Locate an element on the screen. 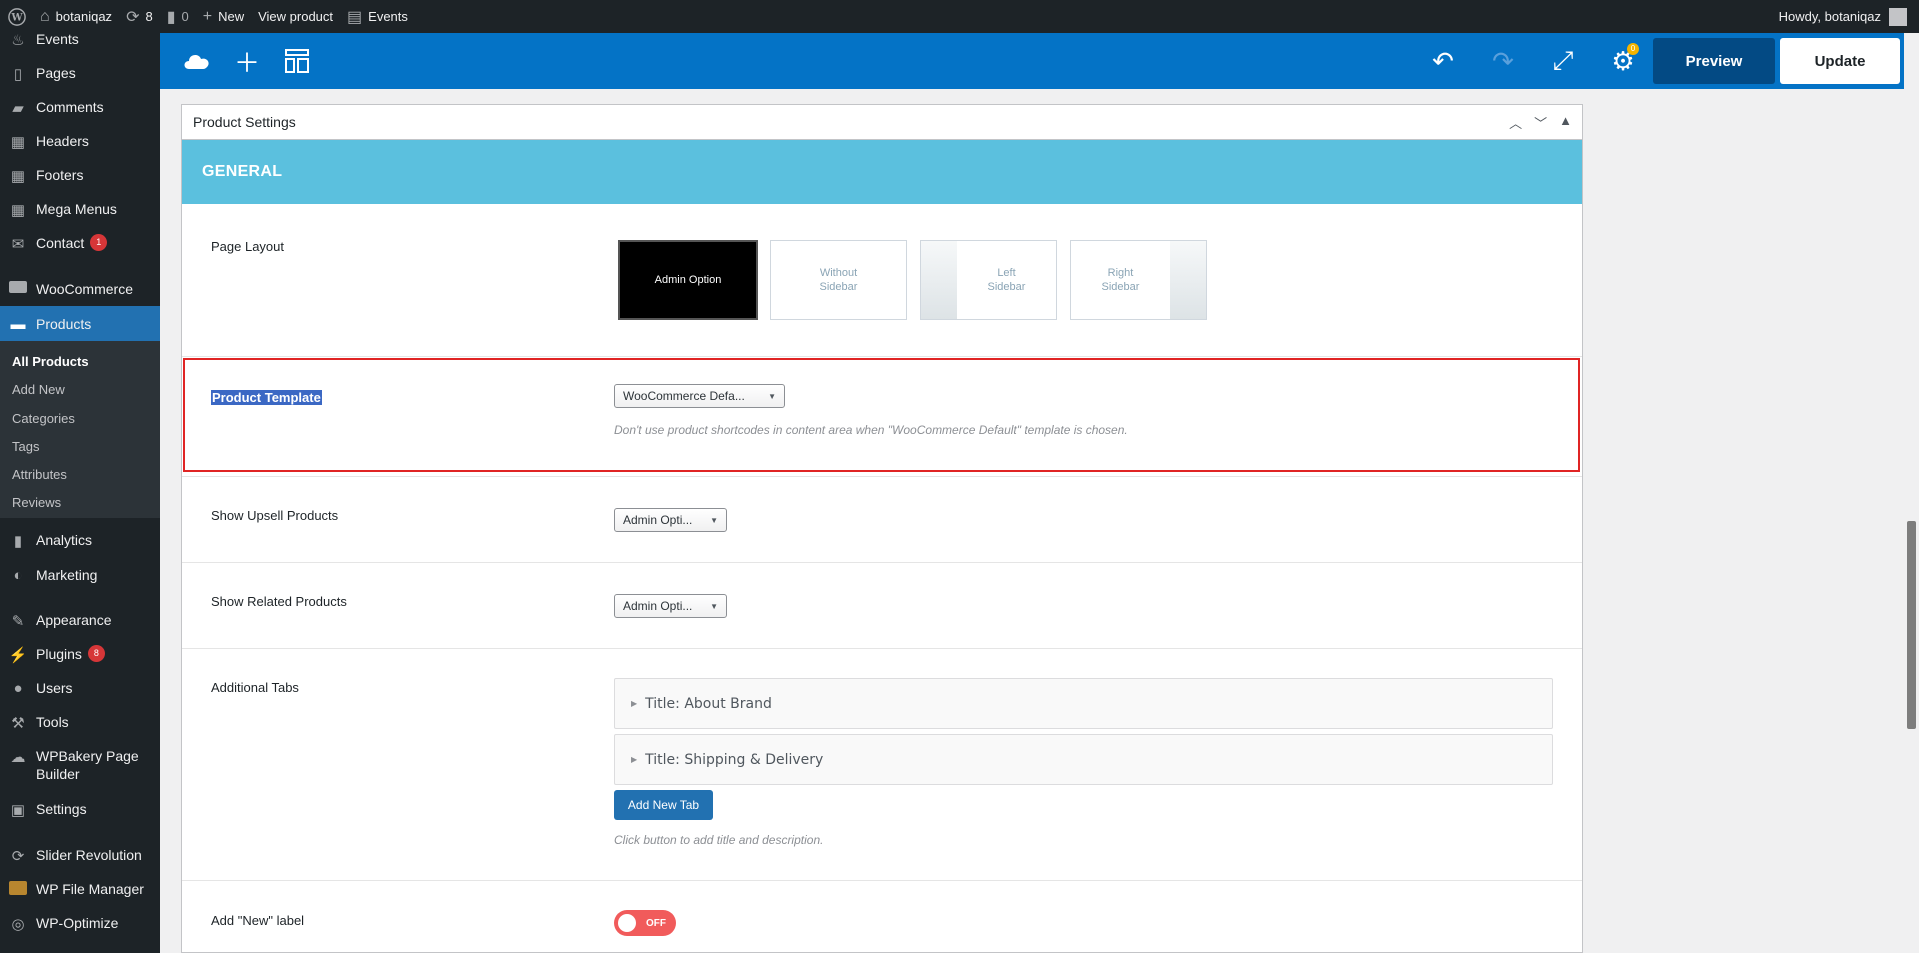  submenu-reviews: Reviews is located at coordinates (36, 502).